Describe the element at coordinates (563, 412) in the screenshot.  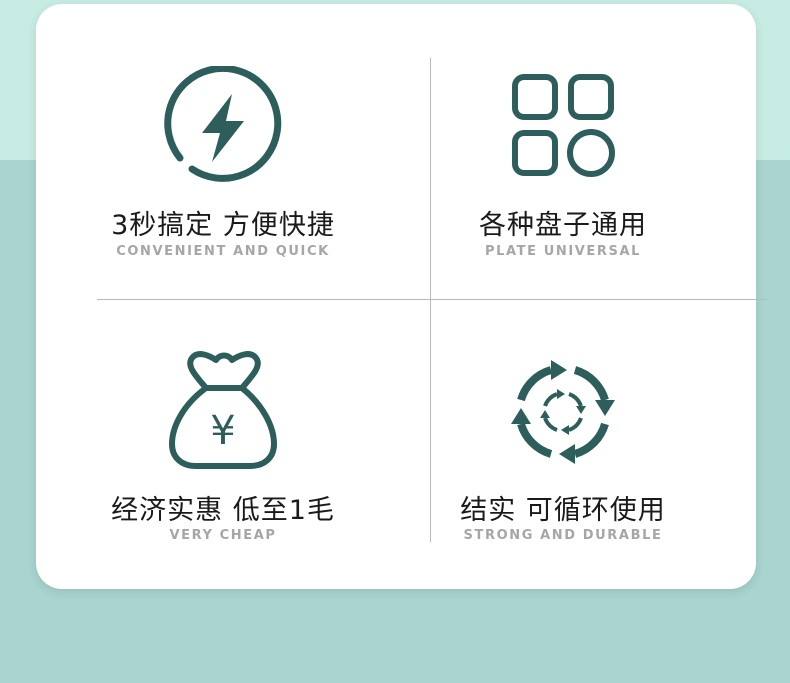
I see `recycle-arrows-icon` at that location.